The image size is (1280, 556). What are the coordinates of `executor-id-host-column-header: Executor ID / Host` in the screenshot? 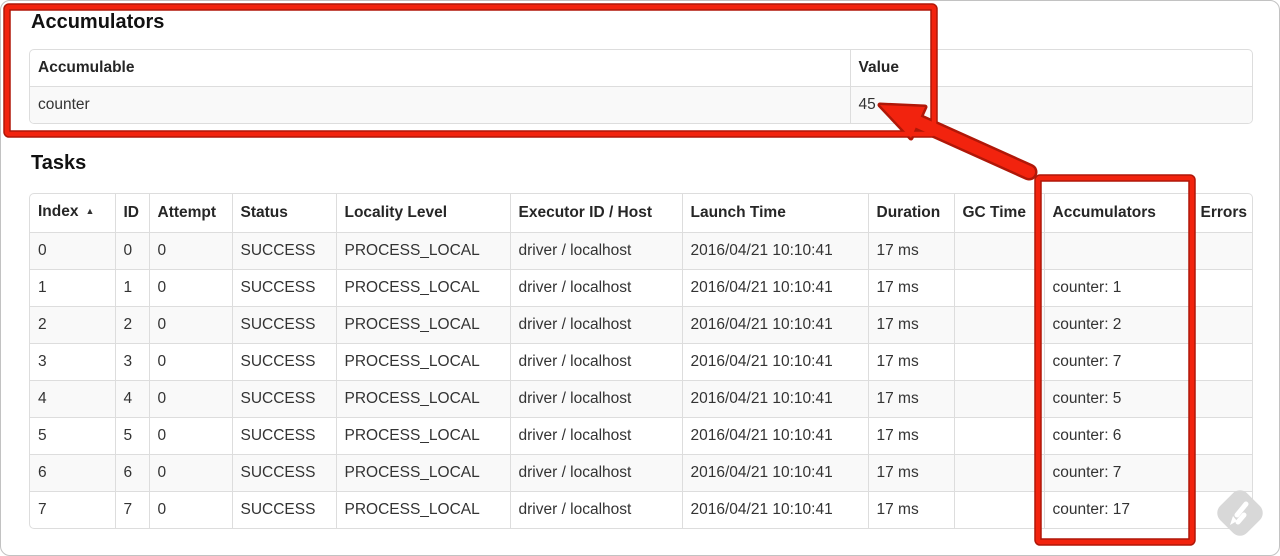 It's located at (595, 213).